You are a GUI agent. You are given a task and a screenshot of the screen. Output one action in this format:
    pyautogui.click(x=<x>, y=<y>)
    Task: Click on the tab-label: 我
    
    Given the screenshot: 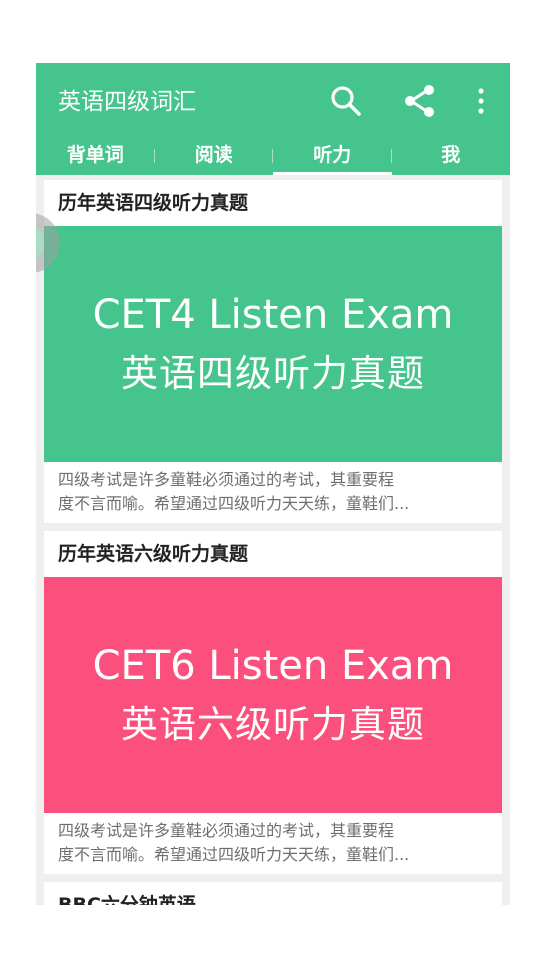 What is the action you would take?
    pyautogui.click(x=451, y=155)
    